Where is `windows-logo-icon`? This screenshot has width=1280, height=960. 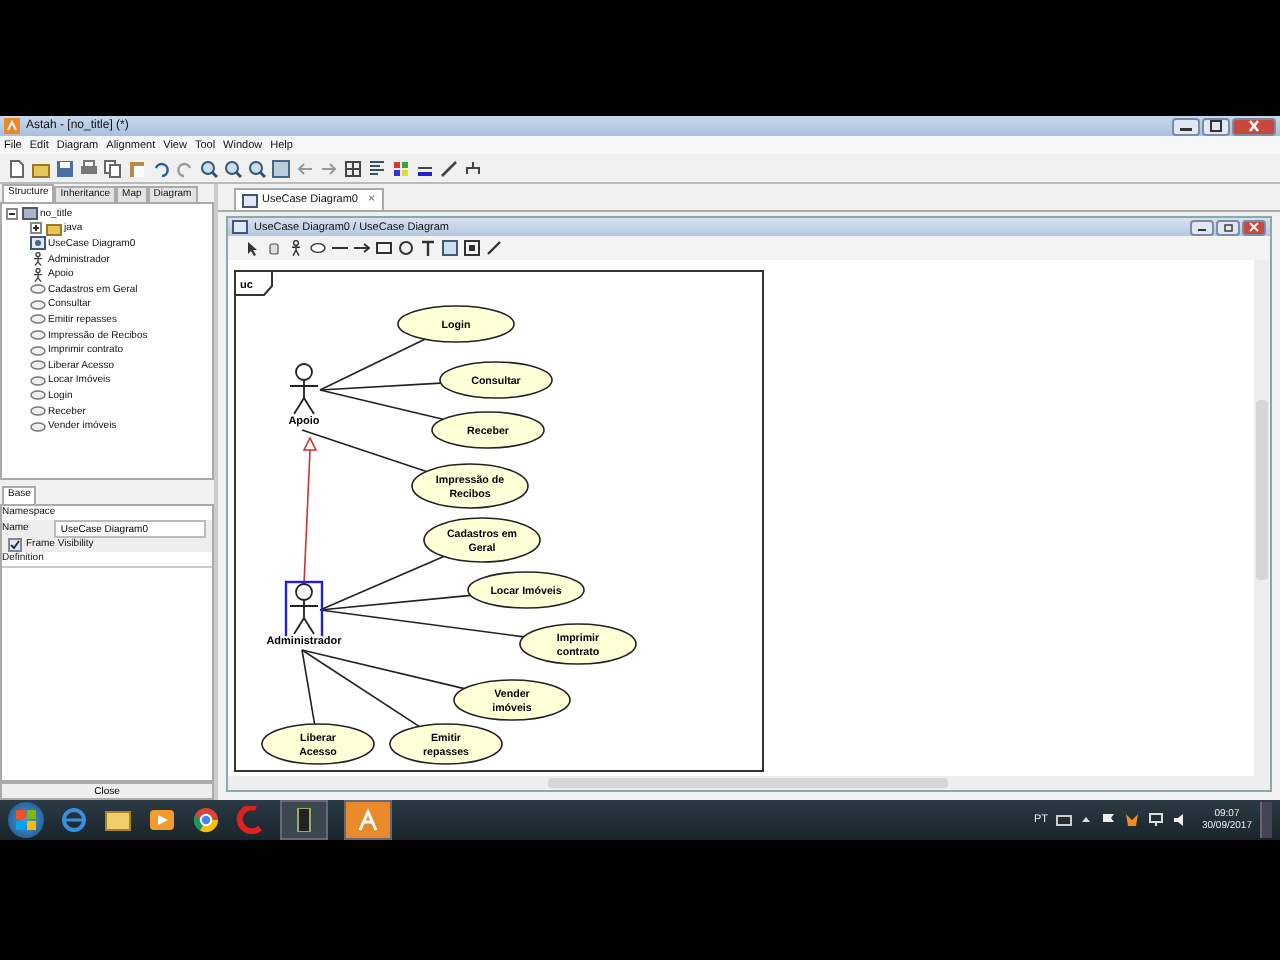 windows-logo-icon is located at coordinates (26, 820).